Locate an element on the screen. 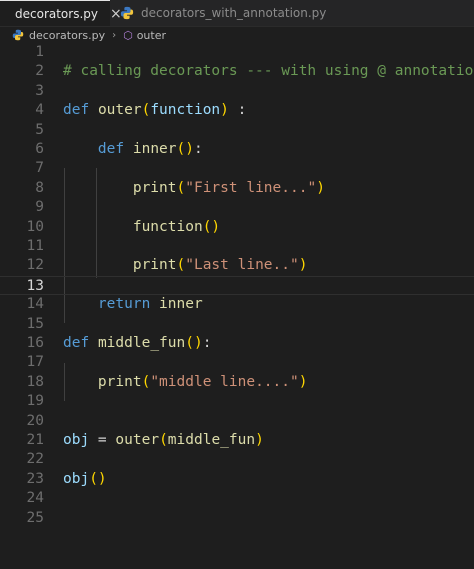 This screenshot has width=474, height=569. tab-decorators-with-annotation-py: decorators_with_annotation.py is located at coordinates (219, 13).